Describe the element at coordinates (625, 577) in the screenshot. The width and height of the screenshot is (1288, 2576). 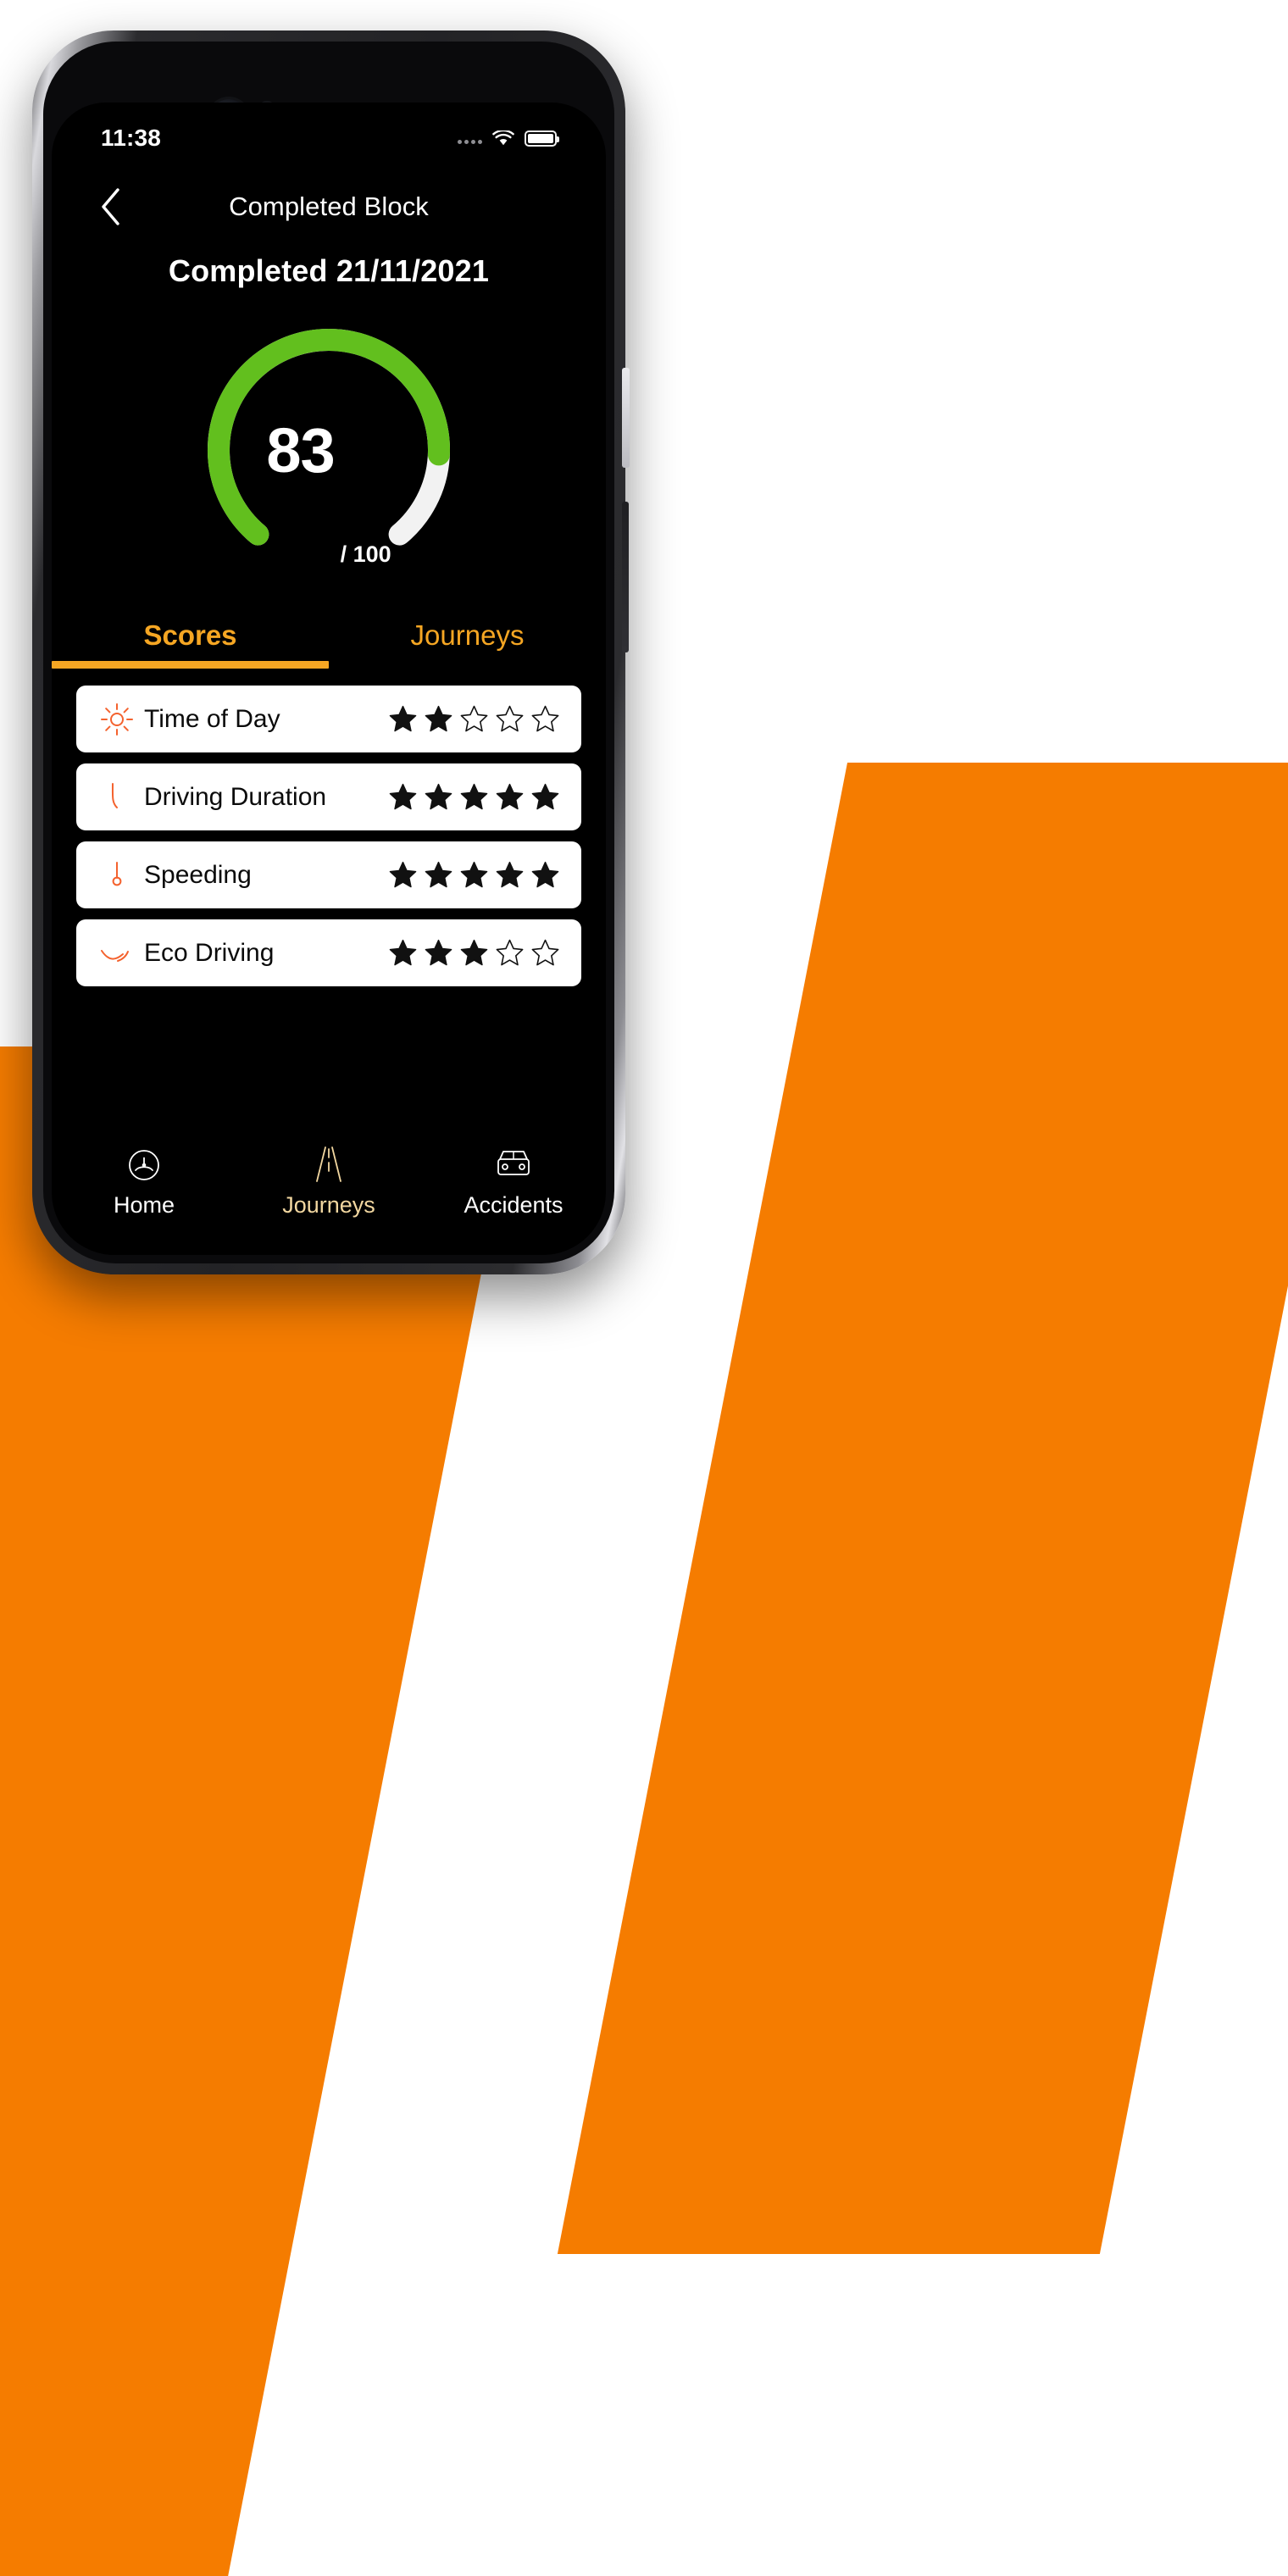
I see `power-button` at that location.